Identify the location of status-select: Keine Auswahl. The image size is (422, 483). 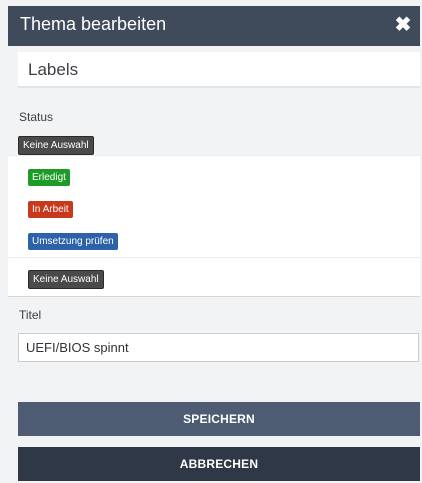
(56, 145).